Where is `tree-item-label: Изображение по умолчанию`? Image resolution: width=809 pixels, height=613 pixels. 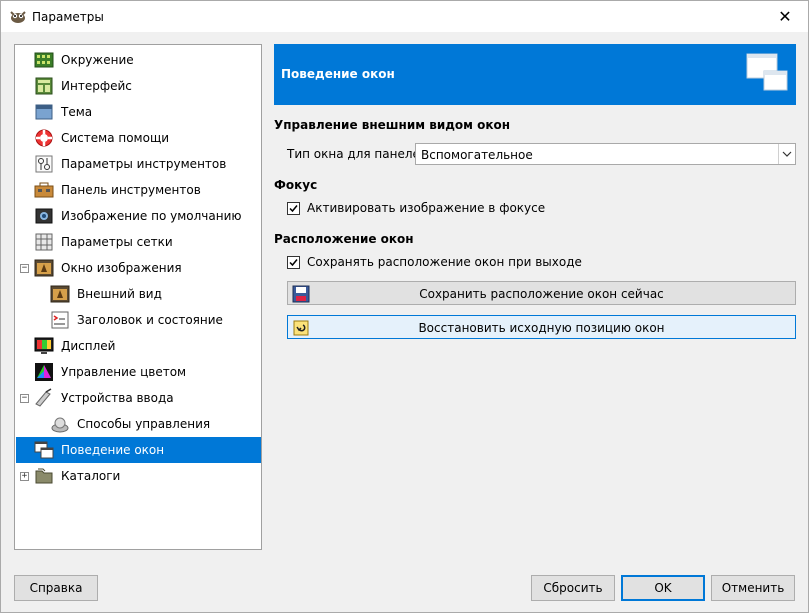 tree-item-label: Изображение по умолчанию is located at coordinates (151, 216).